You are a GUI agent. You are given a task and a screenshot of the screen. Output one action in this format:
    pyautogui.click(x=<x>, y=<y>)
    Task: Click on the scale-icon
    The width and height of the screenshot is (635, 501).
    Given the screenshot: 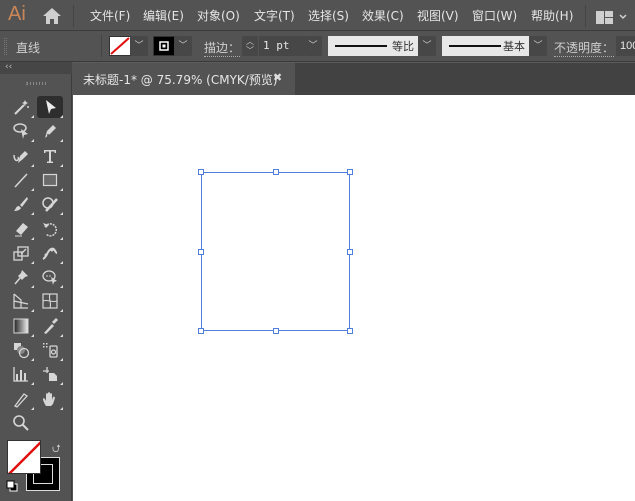 What is the action you would take?
    pyautogui.click(x=21, y=253)
    